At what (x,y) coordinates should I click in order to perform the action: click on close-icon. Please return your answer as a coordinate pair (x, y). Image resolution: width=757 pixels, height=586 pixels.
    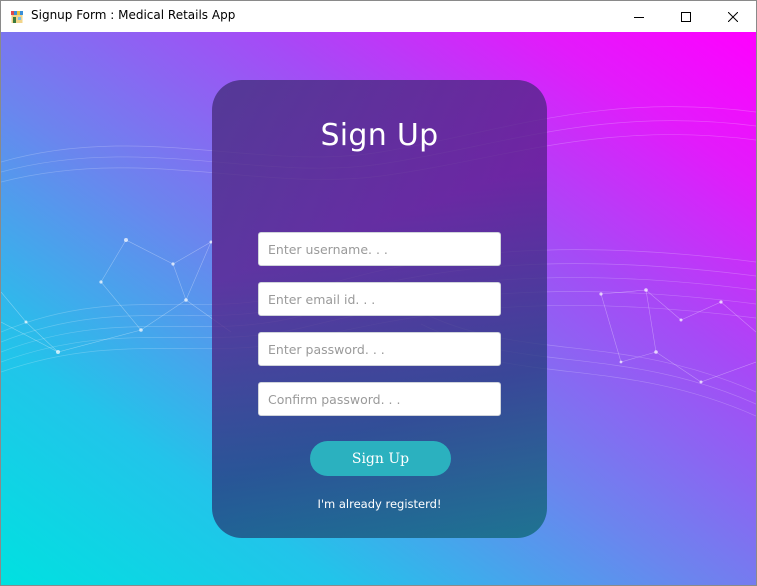
    Looking at the image, I should click on (733, 16).